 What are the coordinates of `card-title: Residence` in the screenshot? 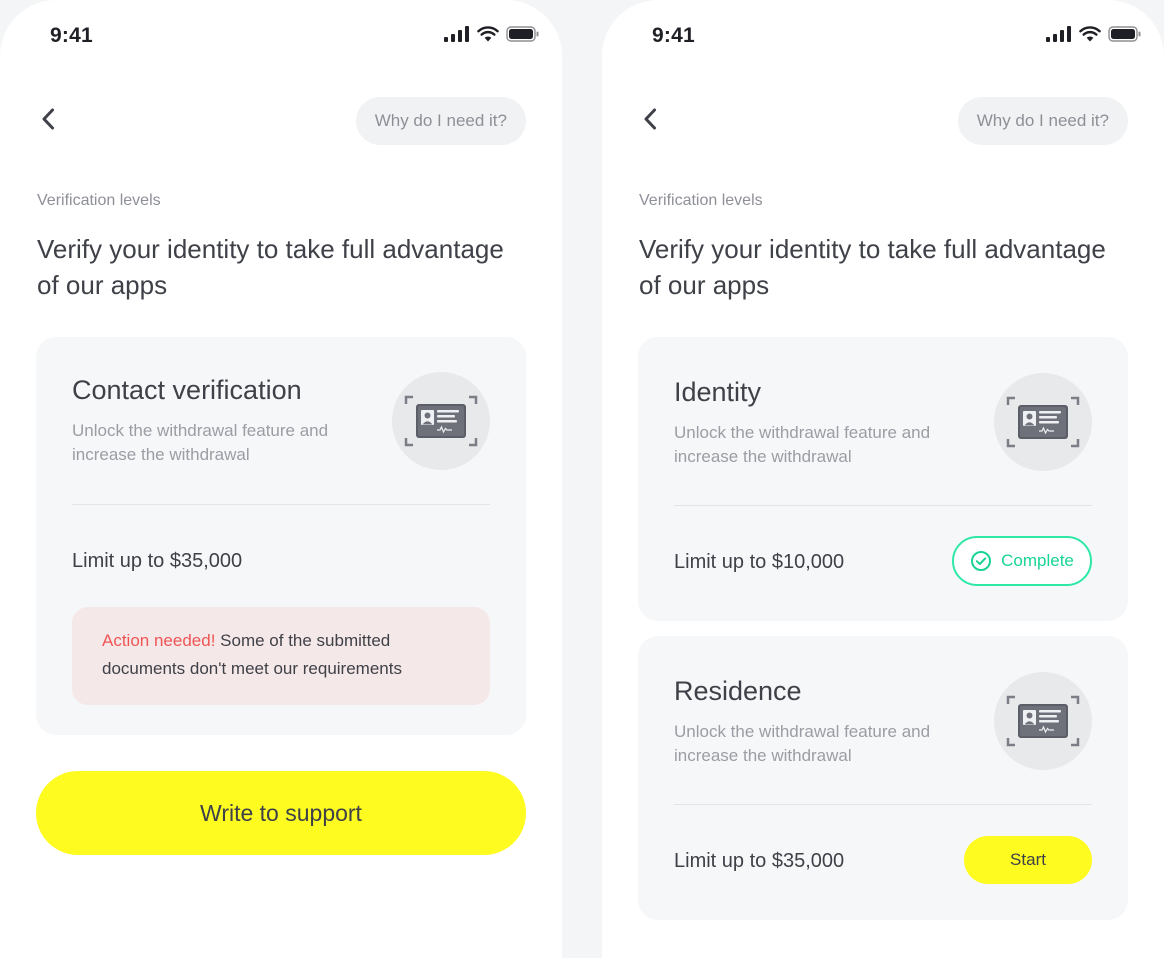 It's located at (738, 691).